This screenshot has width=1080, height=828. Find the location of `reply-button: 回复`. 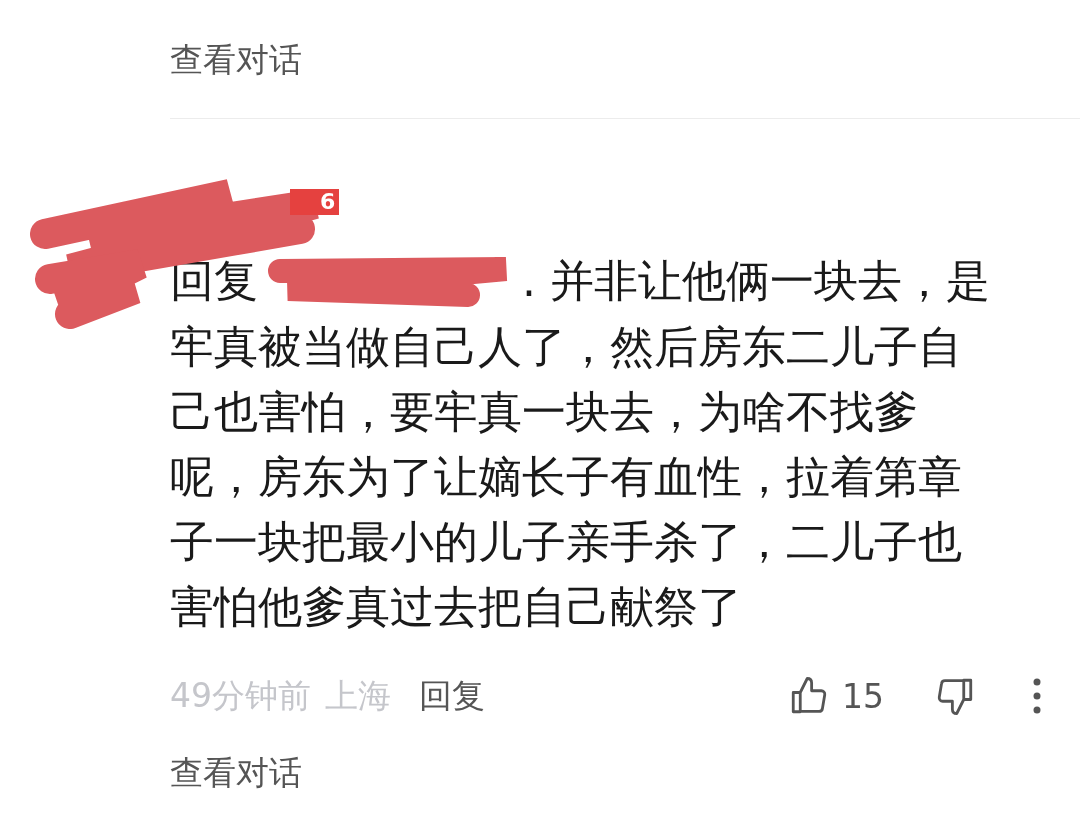

reply-button: 回复 is located at coordinates (452, 696).